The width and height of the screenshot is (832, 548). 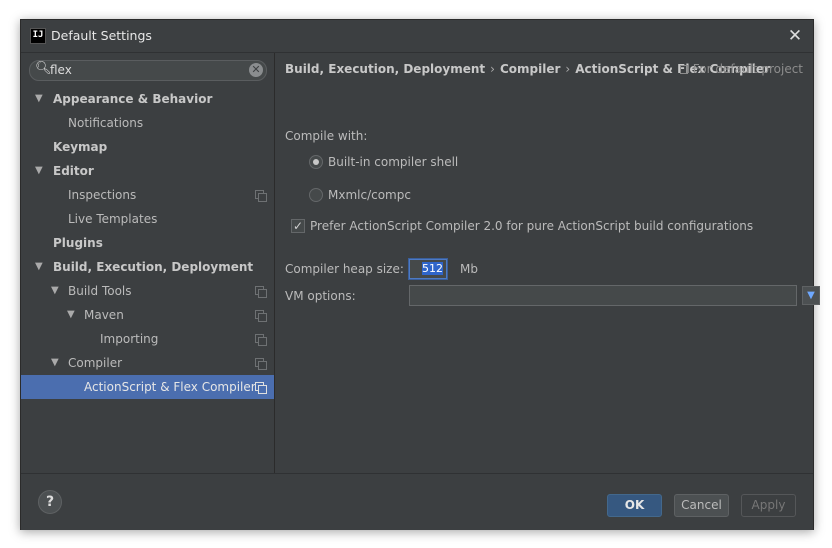 I want to click on tree-item-actionscript-flex-compiler: ActionScript & Flex Compiler, so click(x=147, y=387).